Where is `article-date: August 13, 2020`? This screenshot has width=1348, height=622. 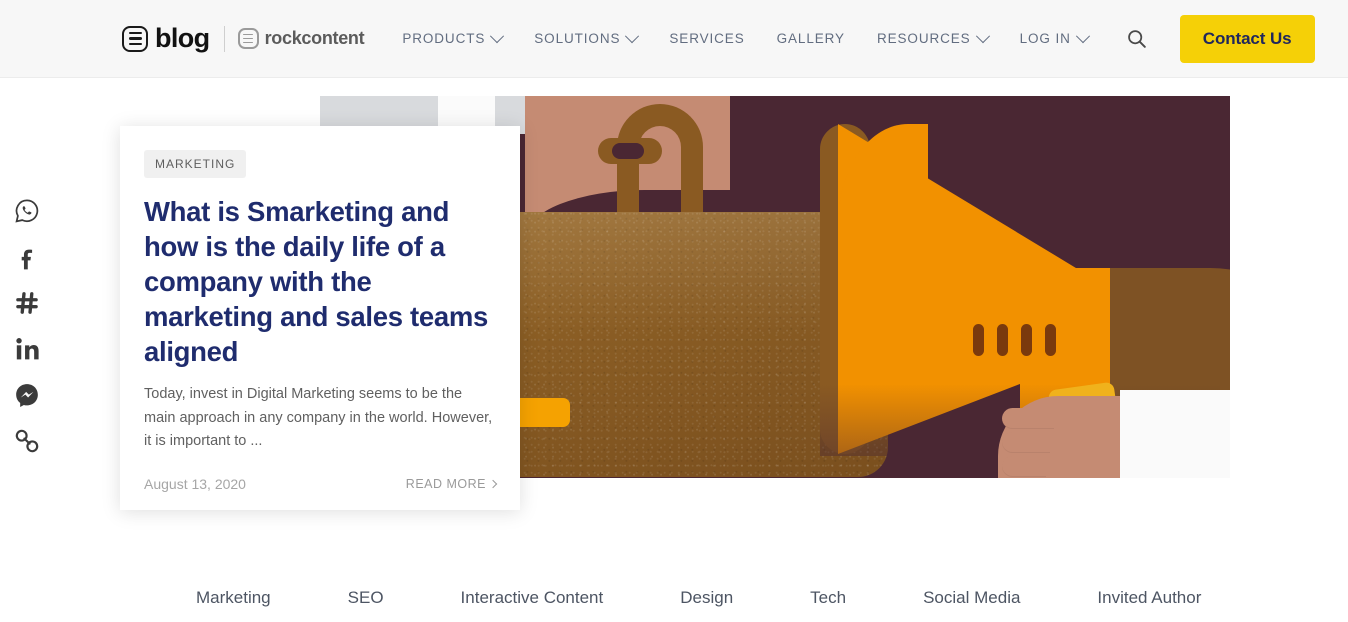 article-date: August 13, 2020 is located at coordinates (195, 483).